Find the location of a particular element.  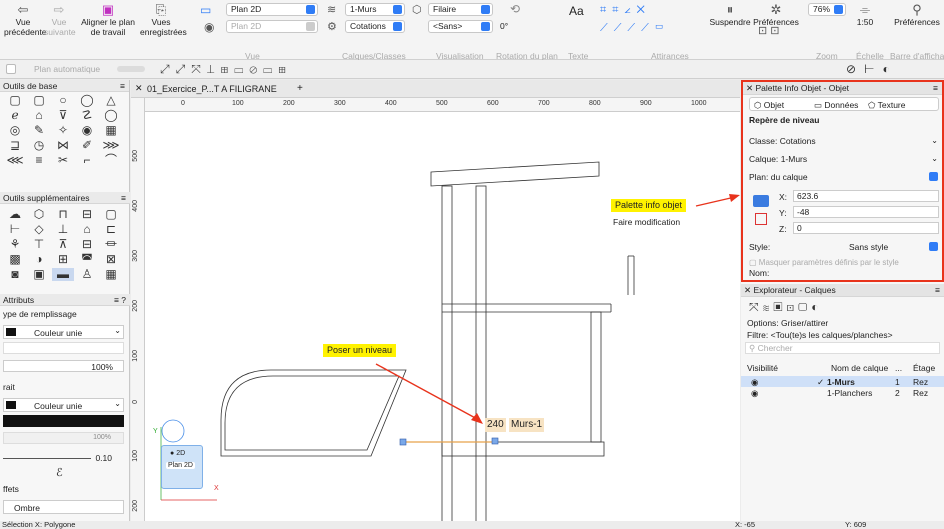

tool-equal-icon: ≡ is located at coordinates (39, 160).